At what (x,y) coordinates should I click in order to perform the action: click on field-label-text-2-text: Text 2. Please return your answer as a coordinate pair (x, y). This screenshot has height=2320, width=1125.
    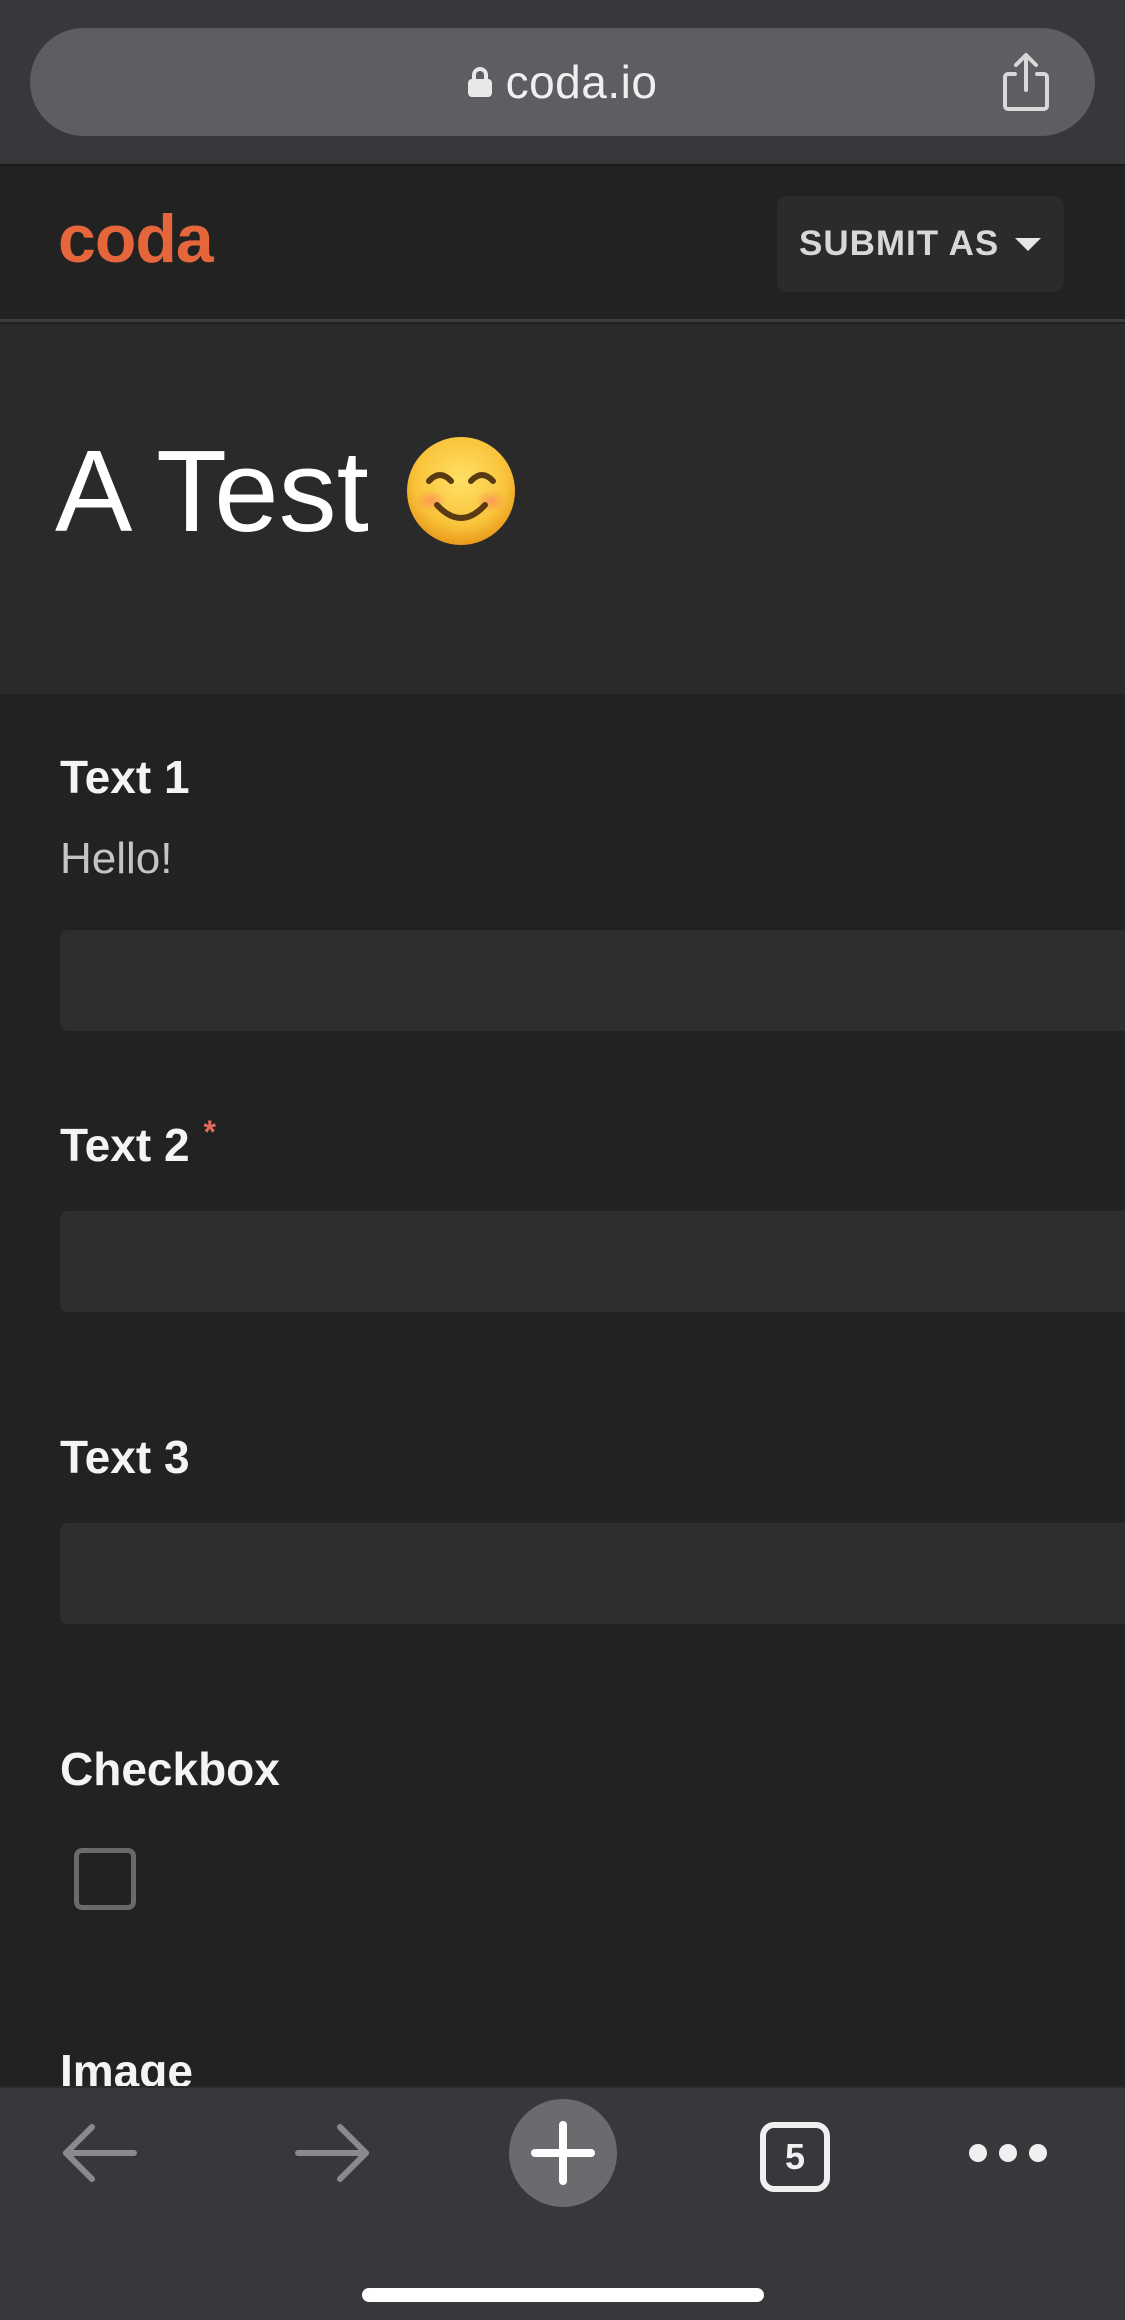
    Looking at the image, I should click on (125, 1145).